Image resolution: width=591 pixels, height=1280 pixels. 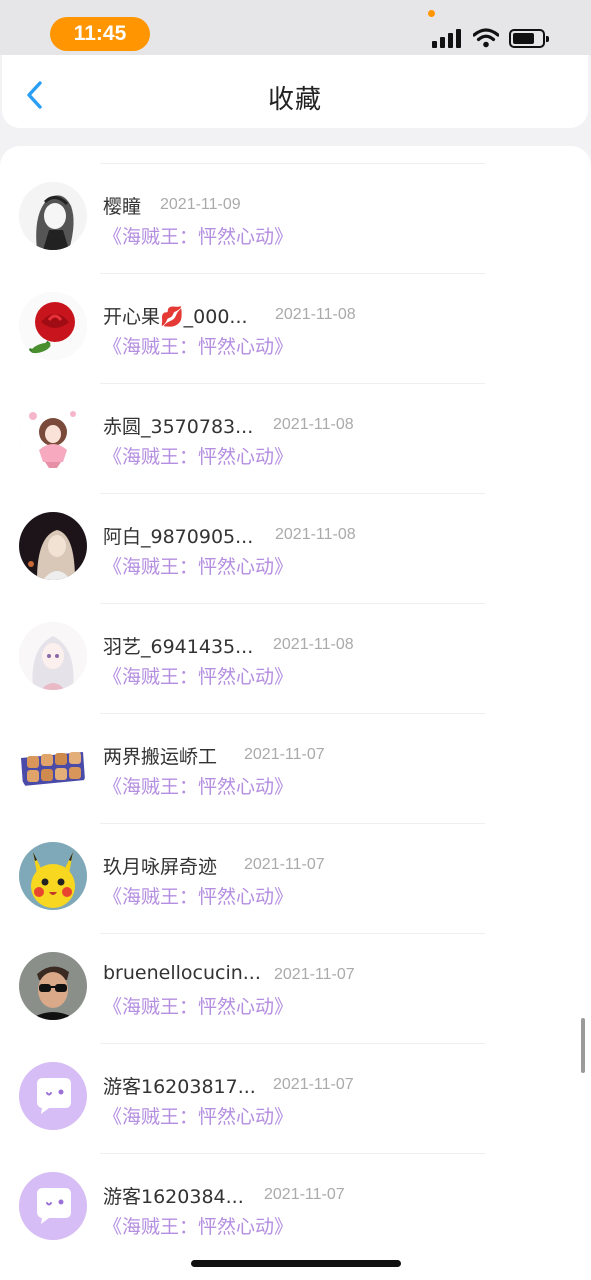 I want to click on favorite-date: 2021-11-09, so click(x=200, y=204).